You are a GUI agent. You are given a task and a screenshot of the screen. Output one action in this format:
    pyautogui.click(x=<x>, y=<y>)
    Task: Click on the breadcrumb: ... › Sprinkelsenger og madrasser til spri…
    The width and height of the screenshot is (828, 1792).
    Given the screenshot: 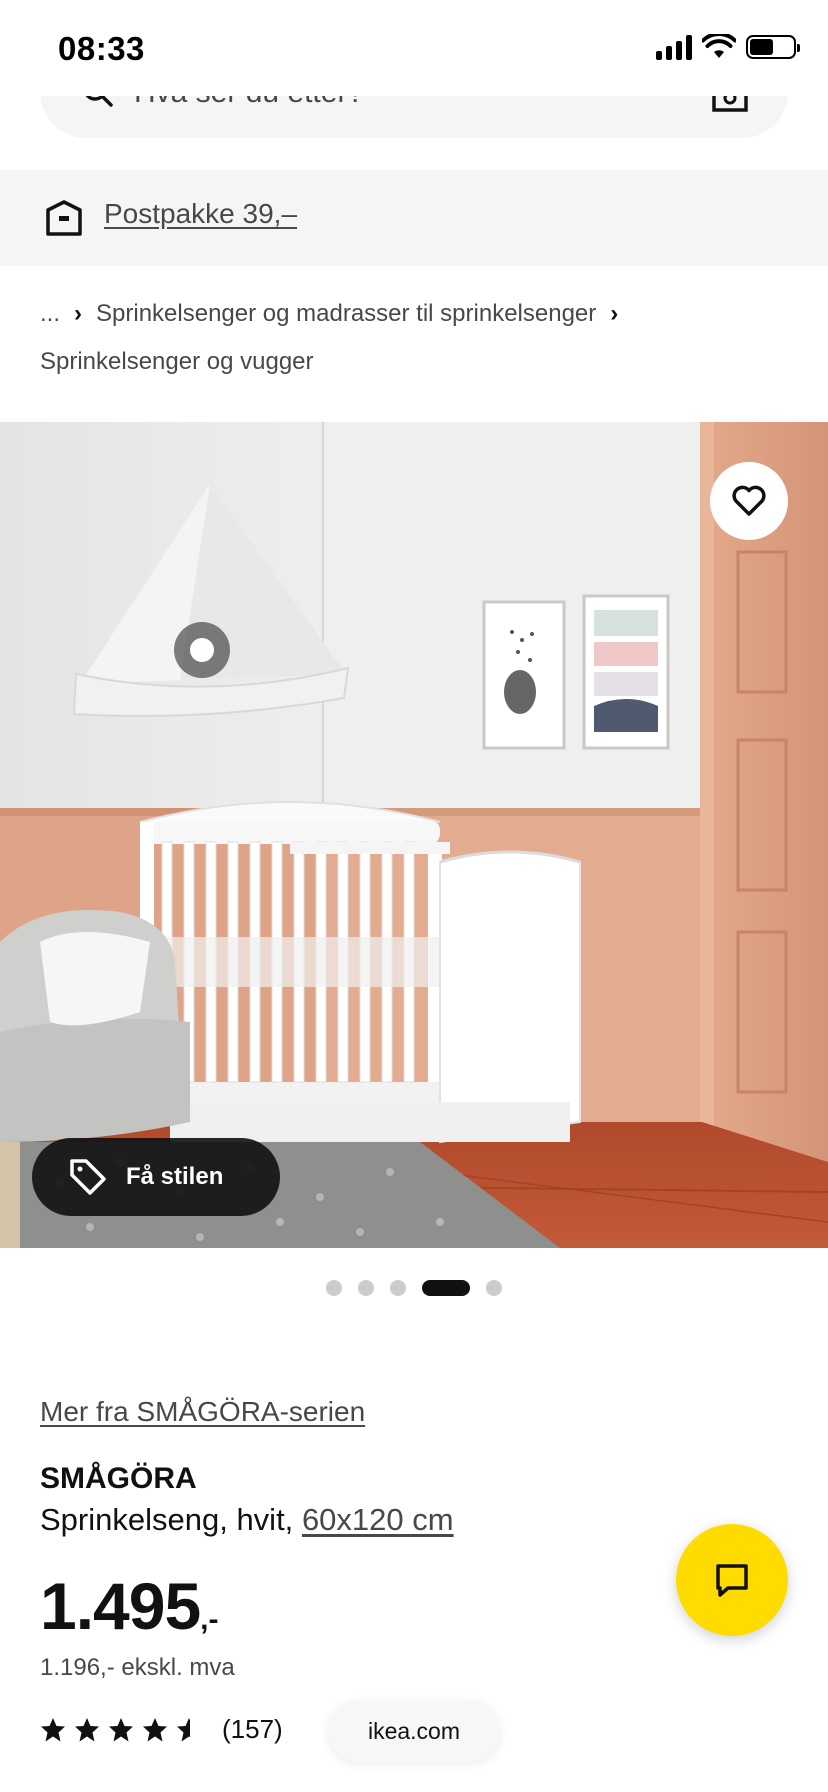 What is the action you would take?
    pyautogui.click(x=420, y=338)
    